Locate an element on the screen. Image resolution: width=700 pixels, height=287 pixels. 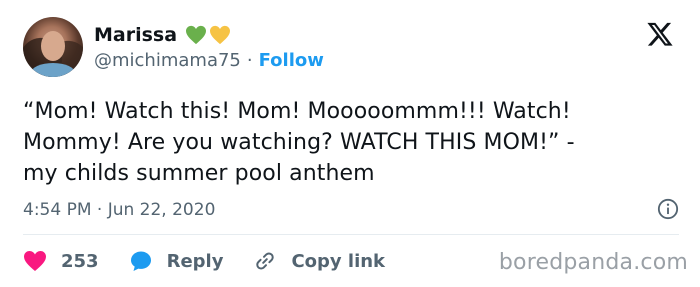
emoji-hearts is located at coordinates (209, 35).